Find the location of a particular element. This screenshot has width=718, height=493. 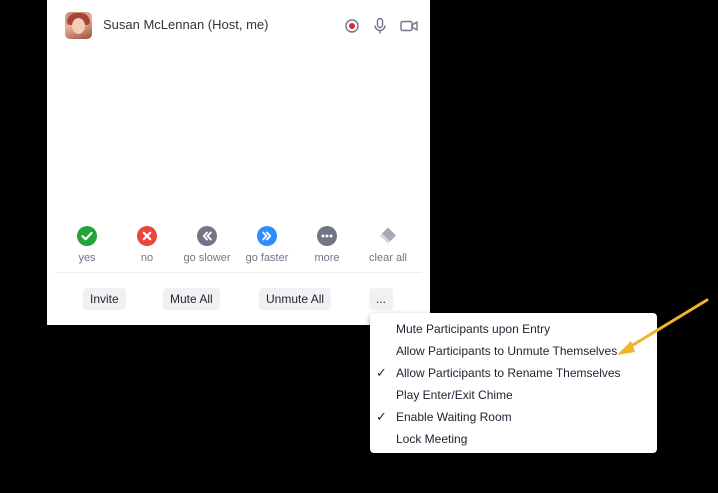

double-chevron-right-icon is located at coordinates (267, 236).